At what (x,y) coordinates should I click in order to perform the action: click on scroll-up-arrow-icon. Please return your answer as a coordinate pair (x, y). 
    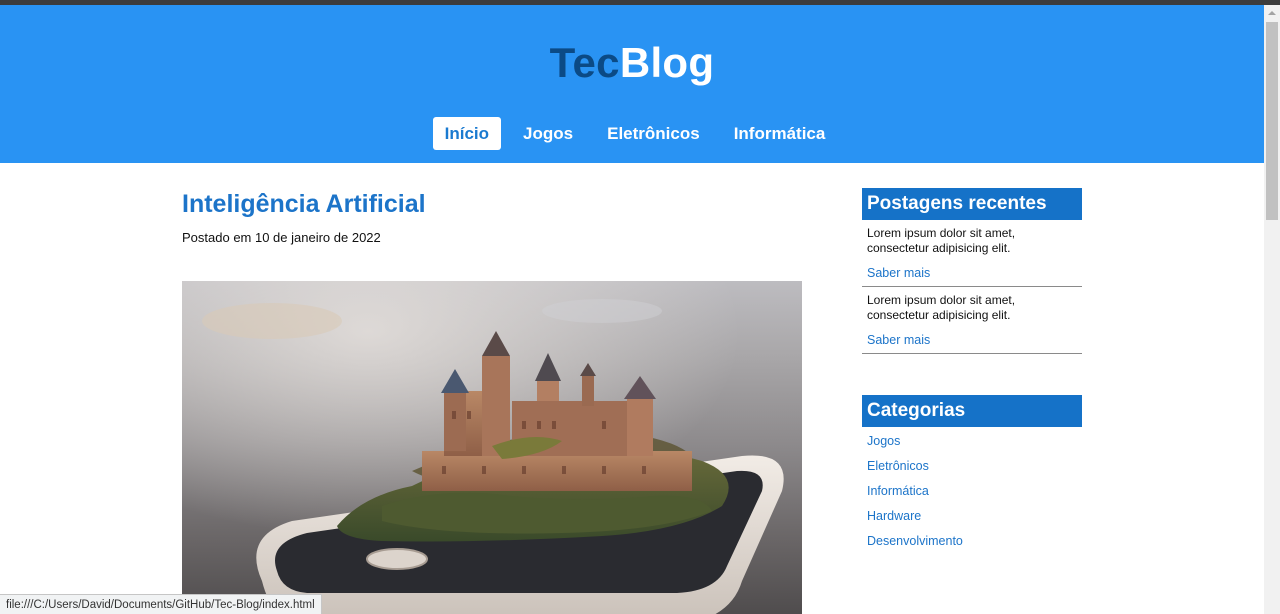
    Looking at the image, I should click on (1272, 13).